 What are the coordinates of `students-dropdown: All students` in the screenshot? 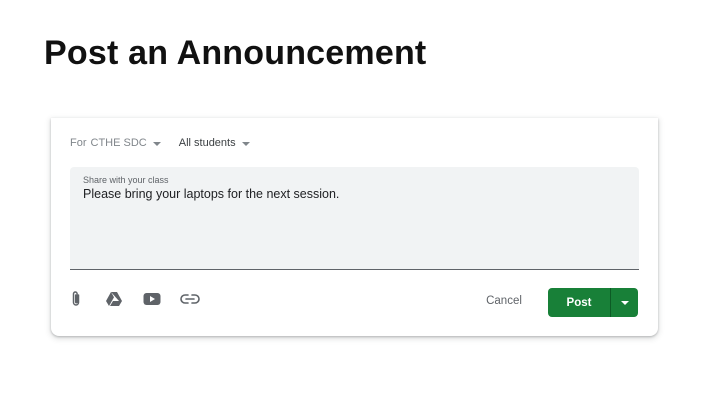 It's located at (214, 143).